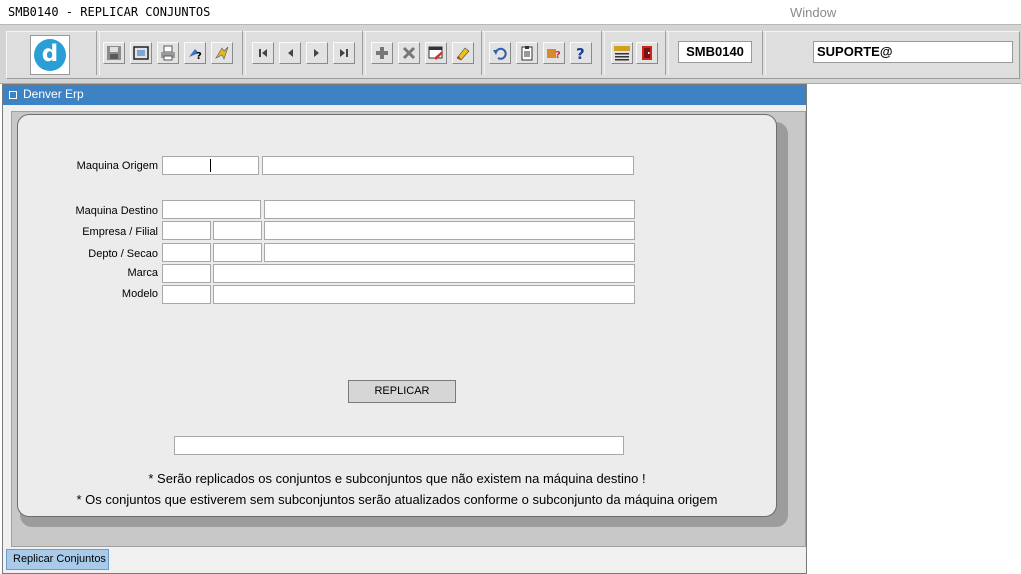  I want to click on print-preview-icon, so click(141, 53).